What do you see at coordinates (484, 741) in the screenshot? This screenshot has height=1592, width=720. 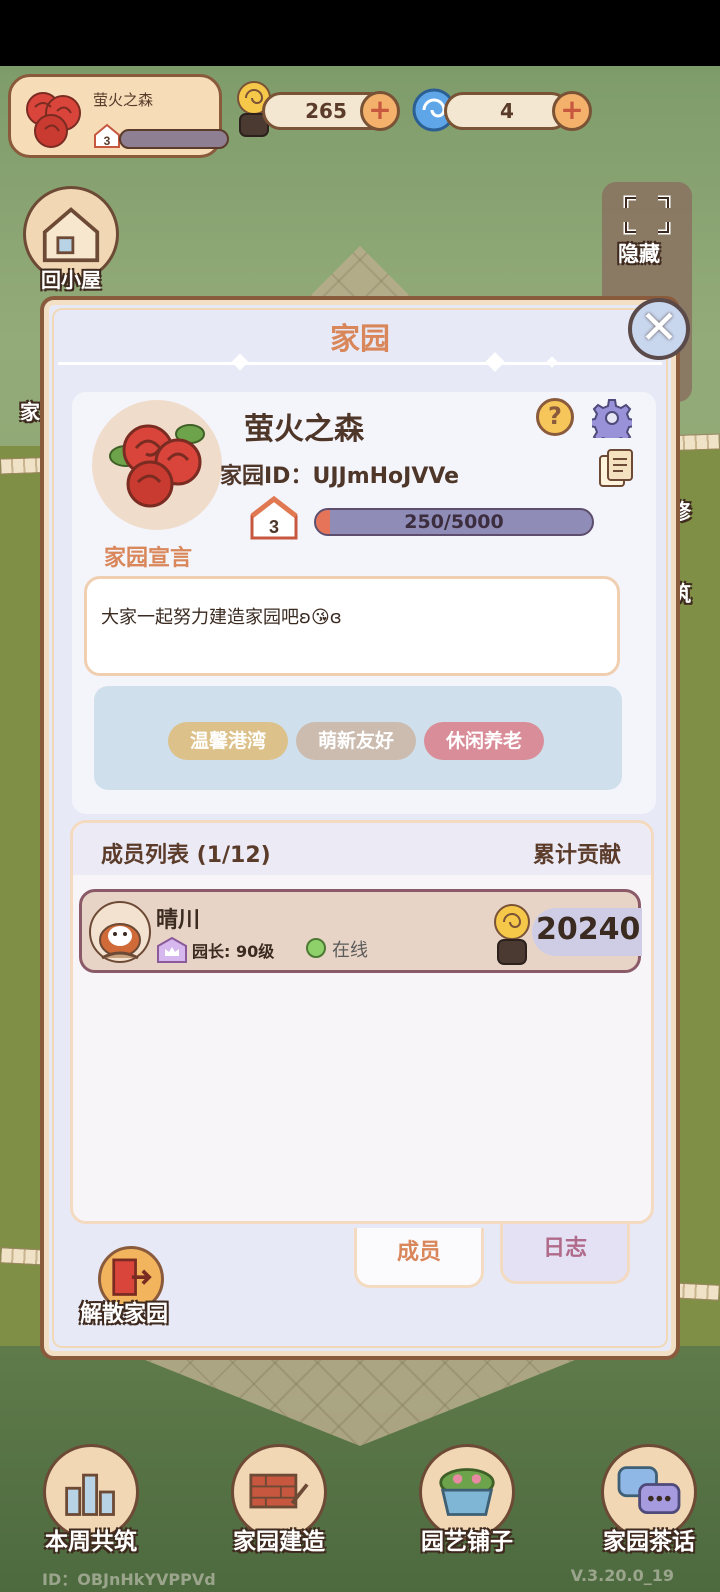 I see `tag-casual-retire: 休闲养老` at bounding box center [484, 741].